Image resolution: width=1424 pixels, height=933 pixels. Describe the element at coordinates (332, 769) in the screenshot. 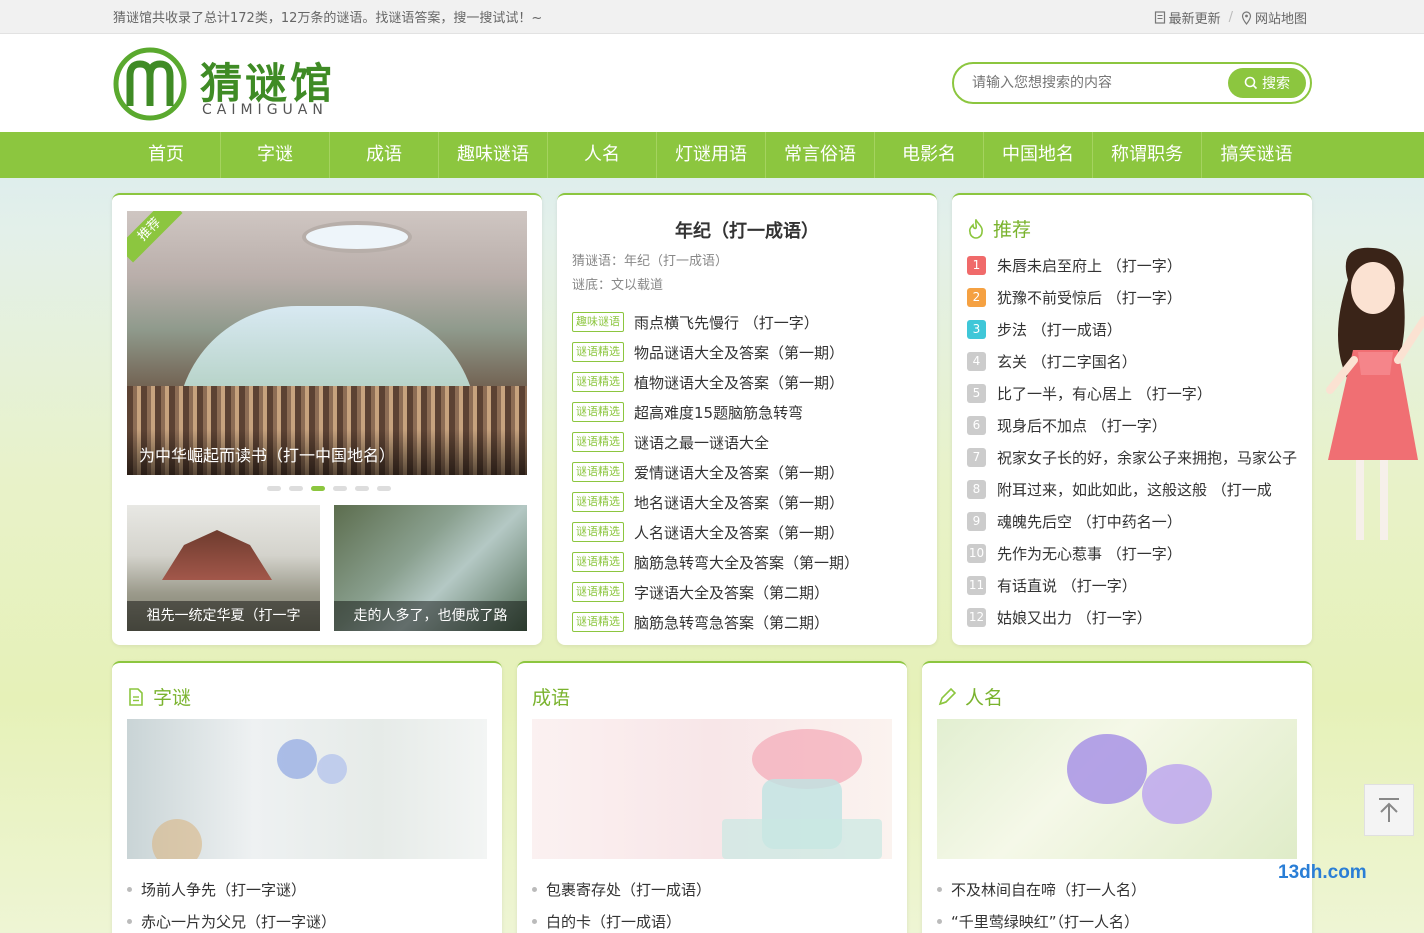

I see `flower-shape` at that location.